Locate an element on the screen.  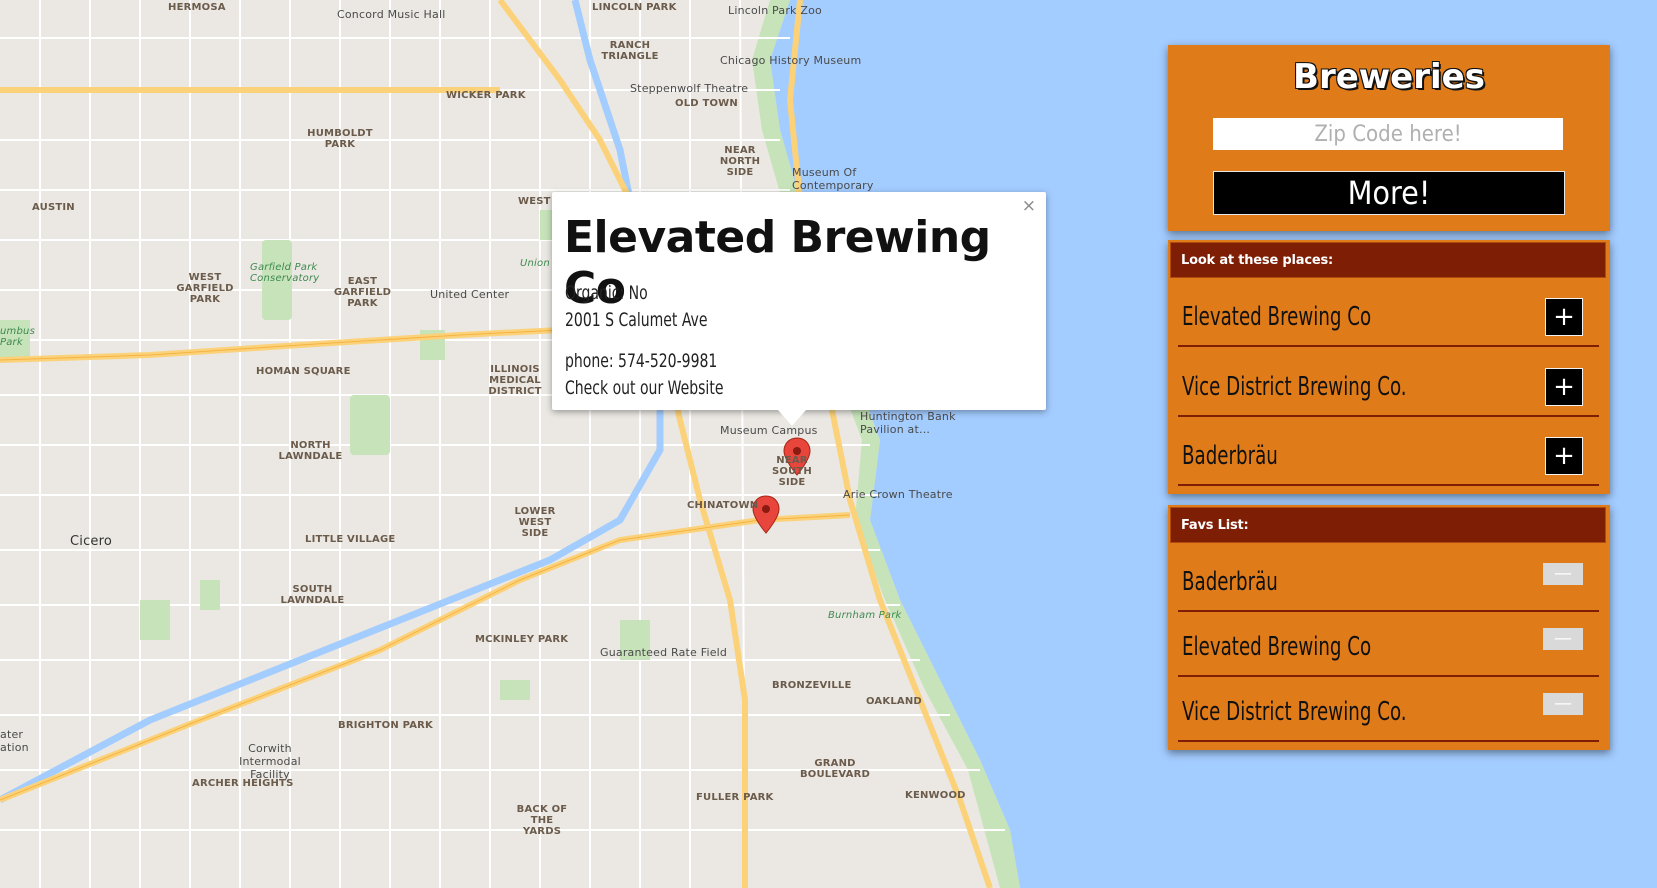
list-item: Vice District Brewing Co. — is located at coordinates (1388, 709).